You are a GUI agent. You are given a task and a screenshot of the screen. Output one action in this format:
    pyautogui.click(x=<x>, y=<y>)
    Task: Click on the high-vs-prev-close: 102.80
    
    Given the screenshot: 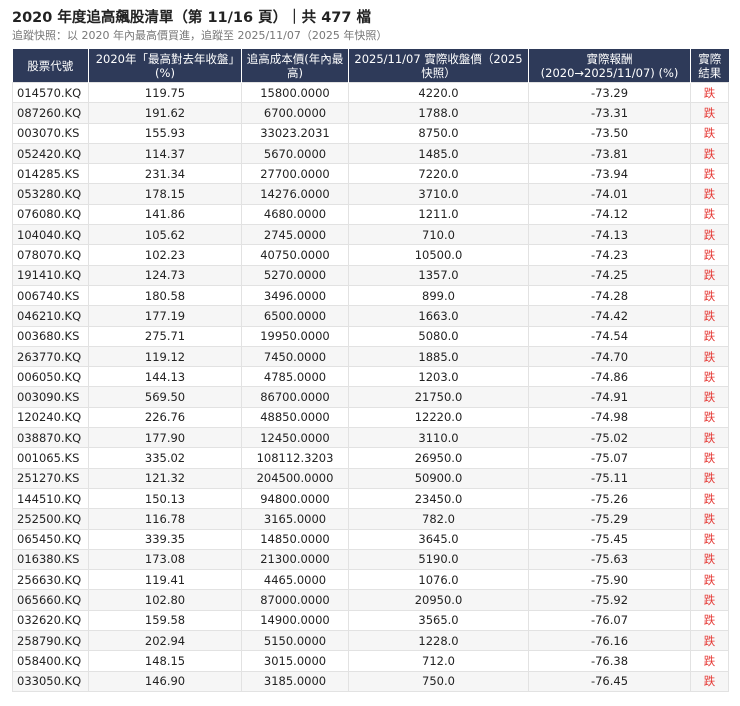 What is the action you would take?
    pyautogui.click(x=165, y=600)
    